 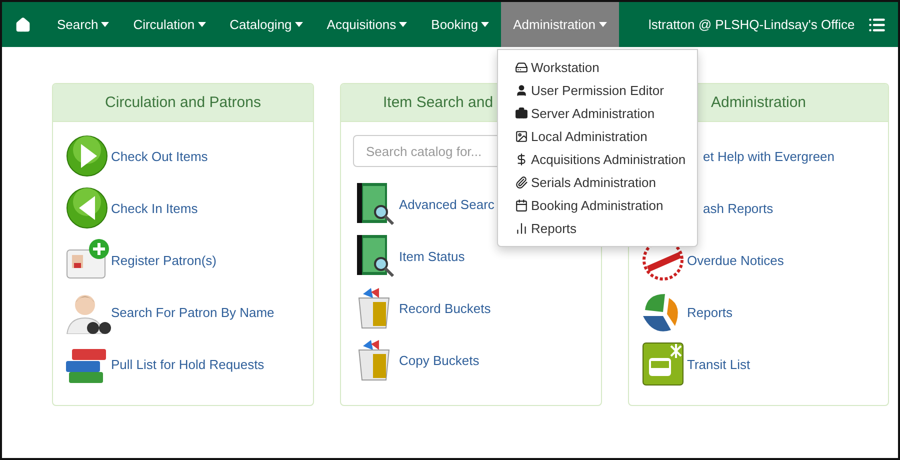 I want to click on nav-menu-item: Acquisitions, so click(x=367, y=24).